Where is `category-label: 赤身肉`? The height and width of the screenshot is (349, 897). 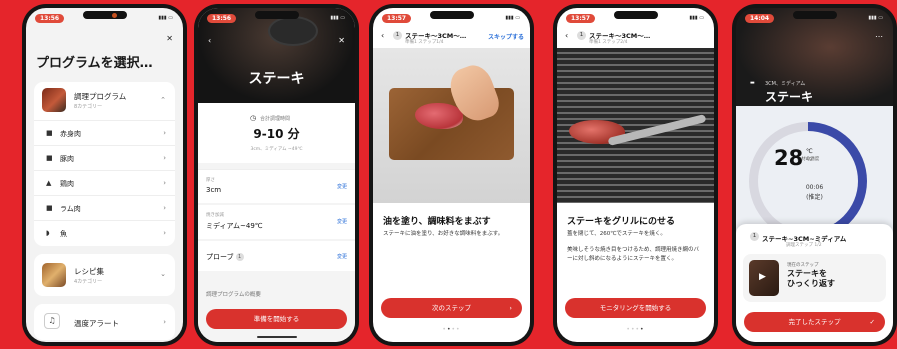
category-label: 赤身肉 is located at coordinates (70, 134).